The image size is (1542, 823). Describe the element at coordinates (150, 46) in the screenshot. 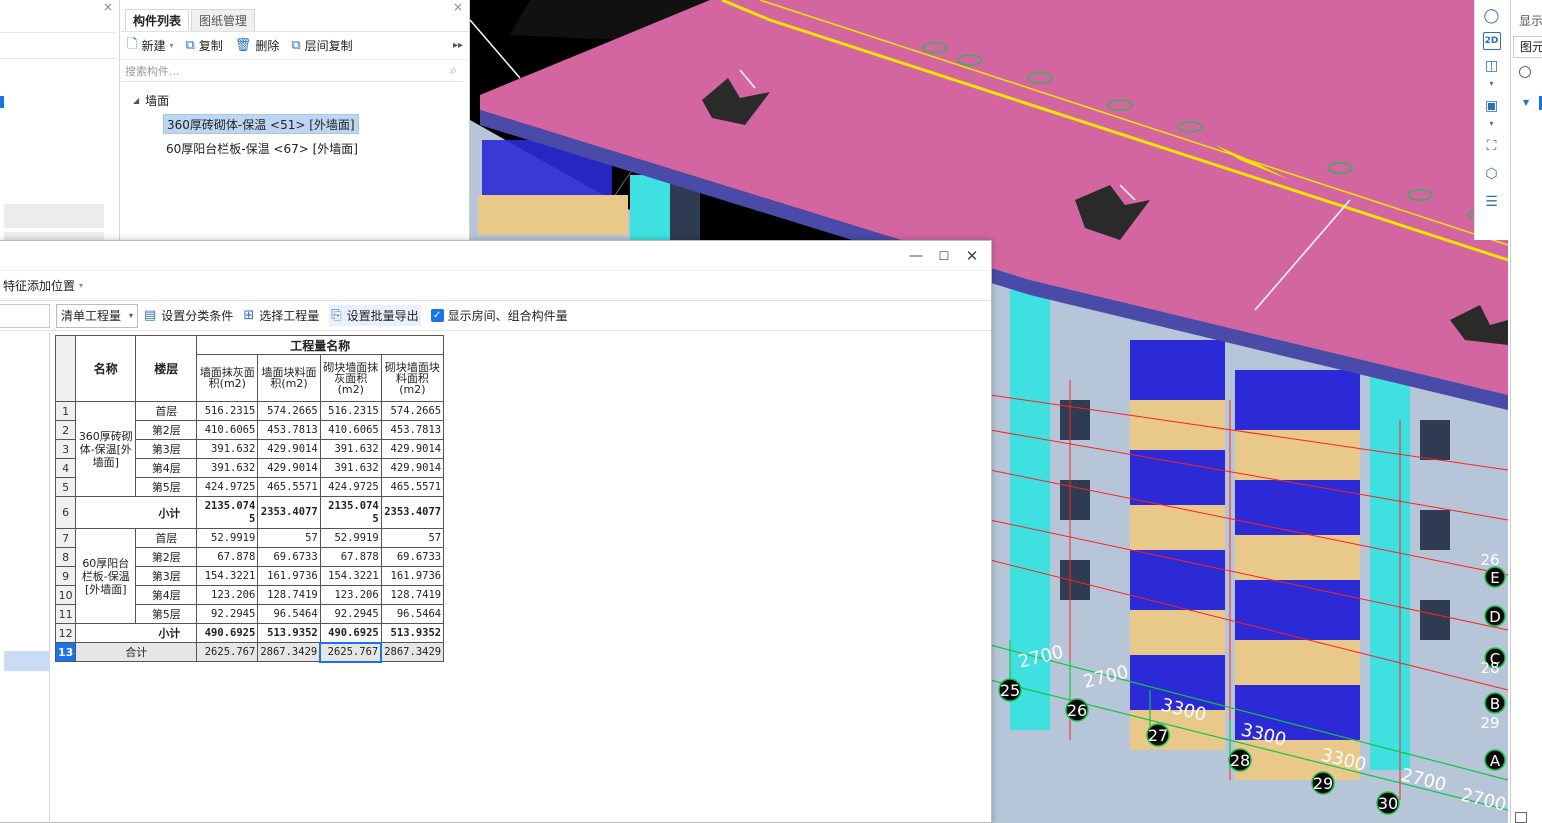

I see `new-button: 🗋 新建 ▾` at that location.